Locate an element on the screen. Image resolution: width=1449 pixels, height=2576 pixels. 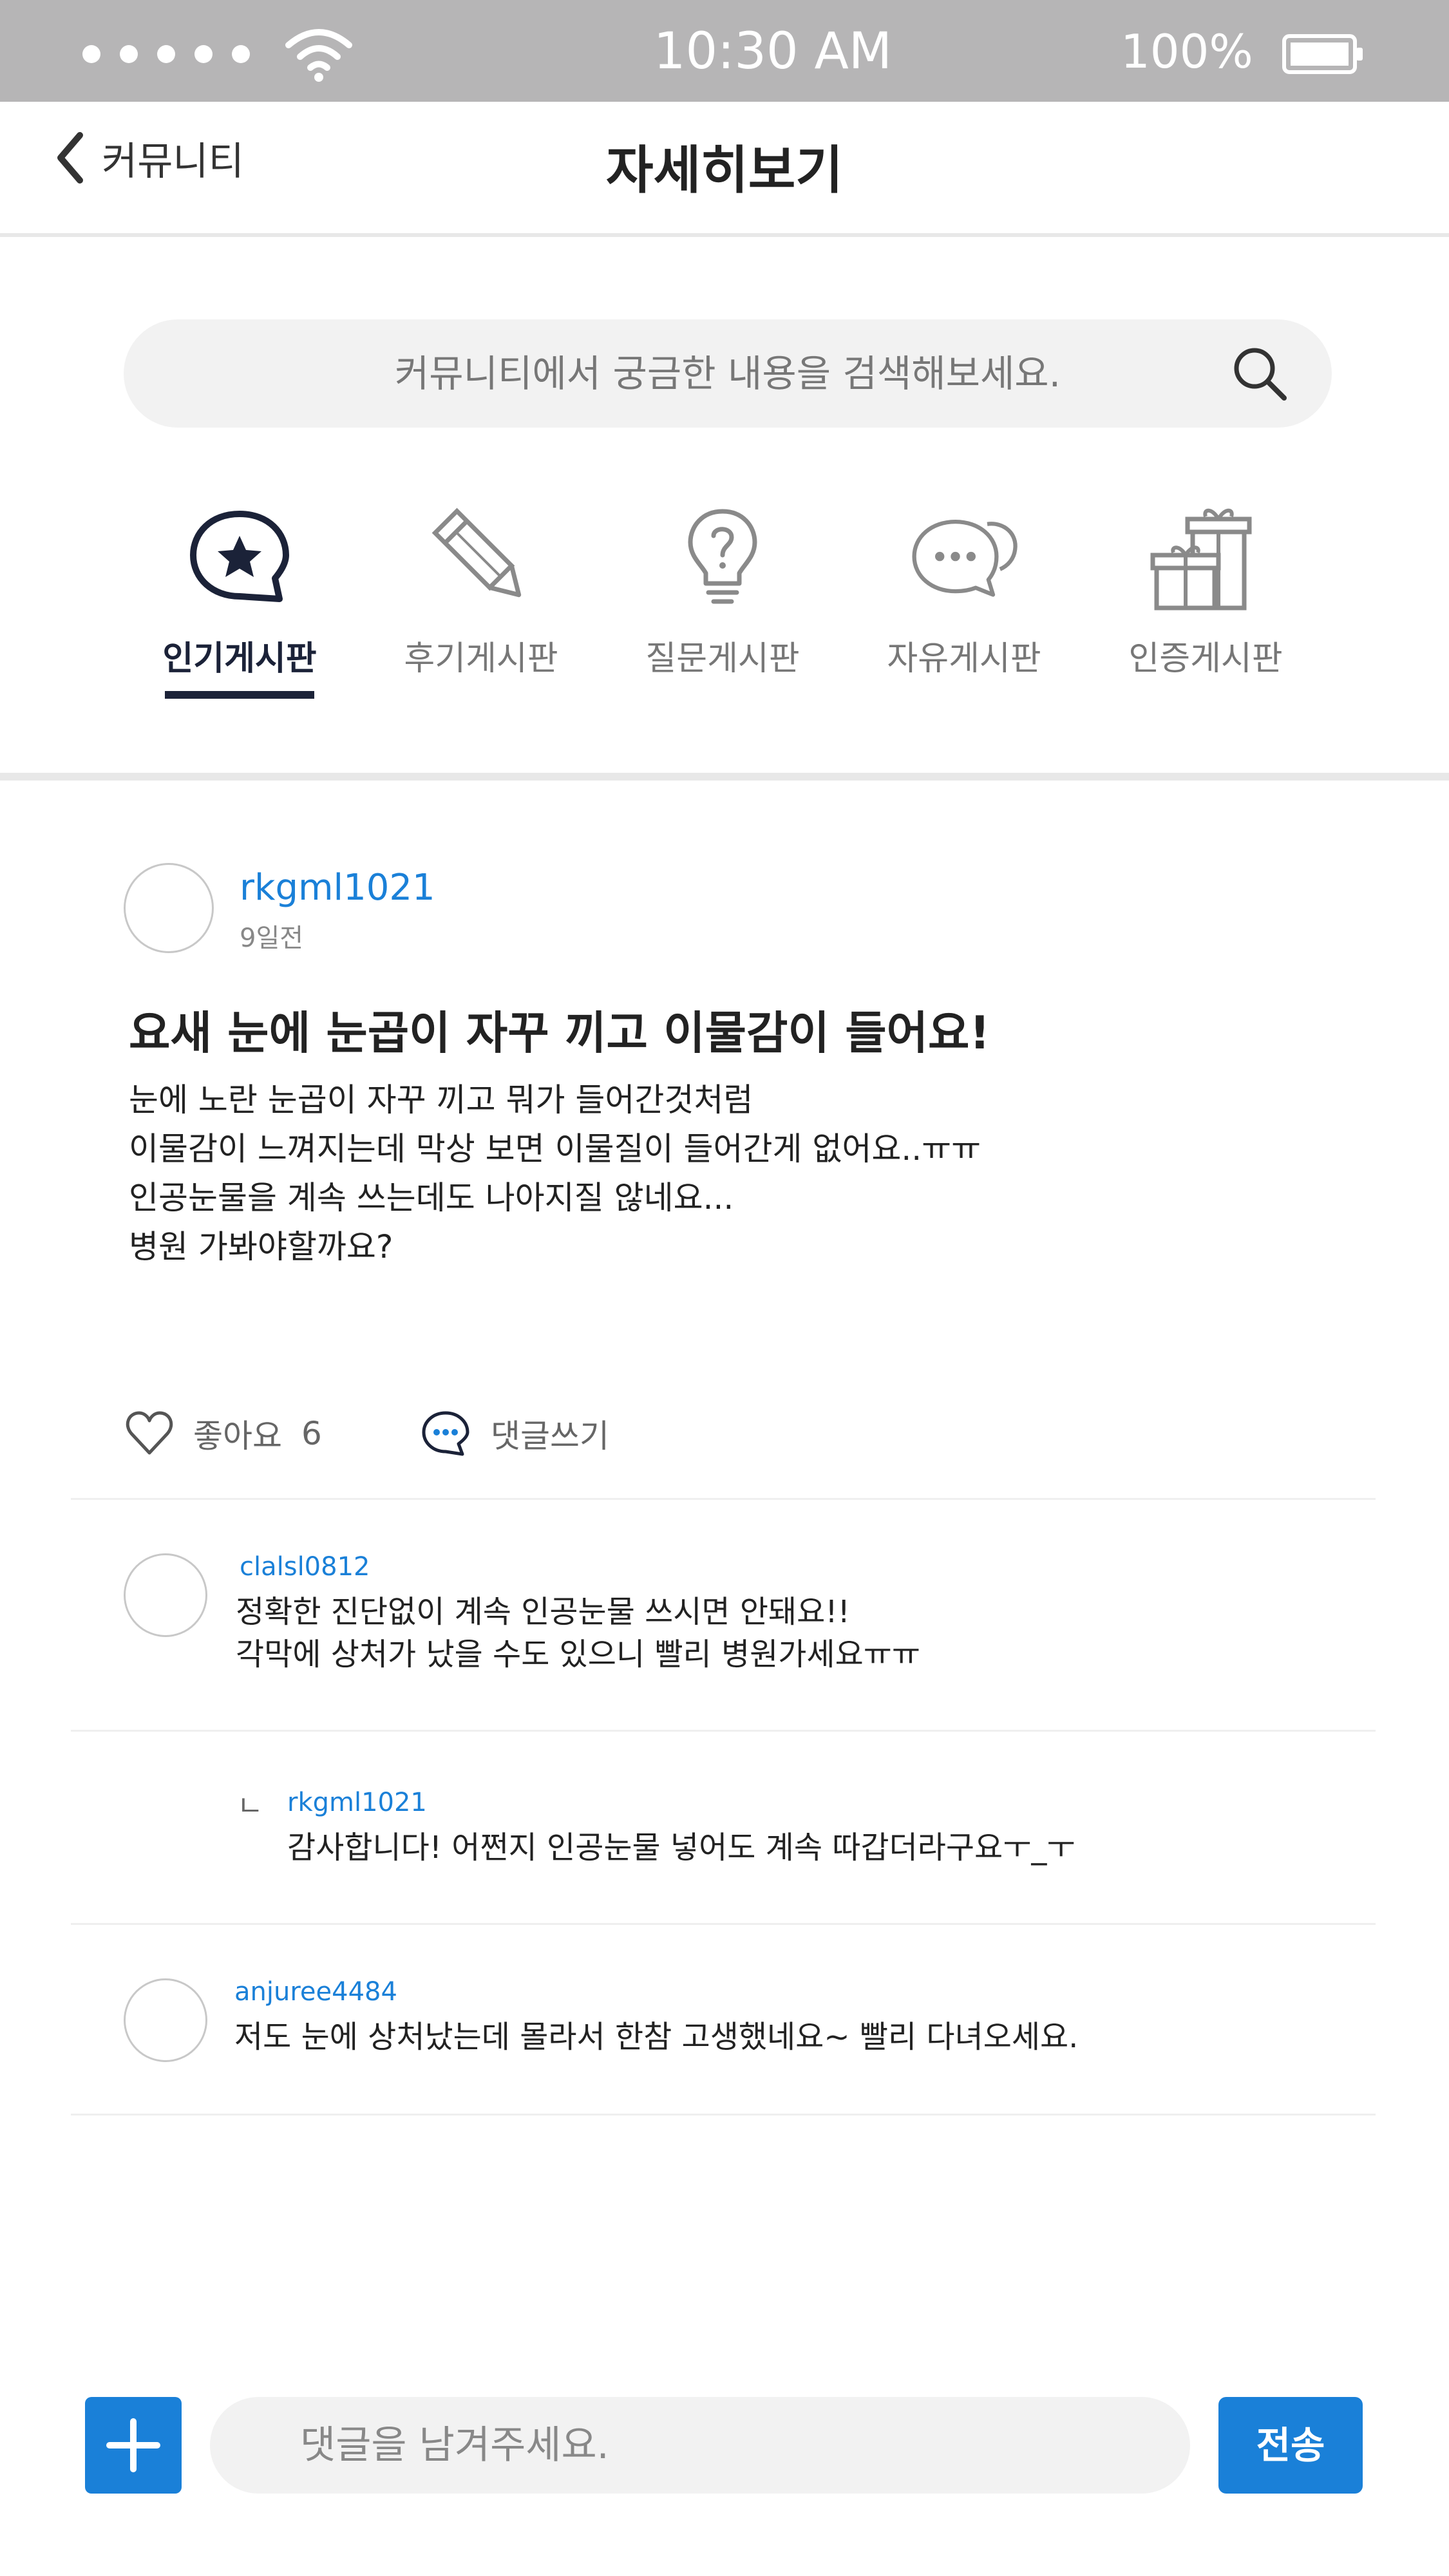
tab-label: 인기게시판 is located at coordinates (240, 658).